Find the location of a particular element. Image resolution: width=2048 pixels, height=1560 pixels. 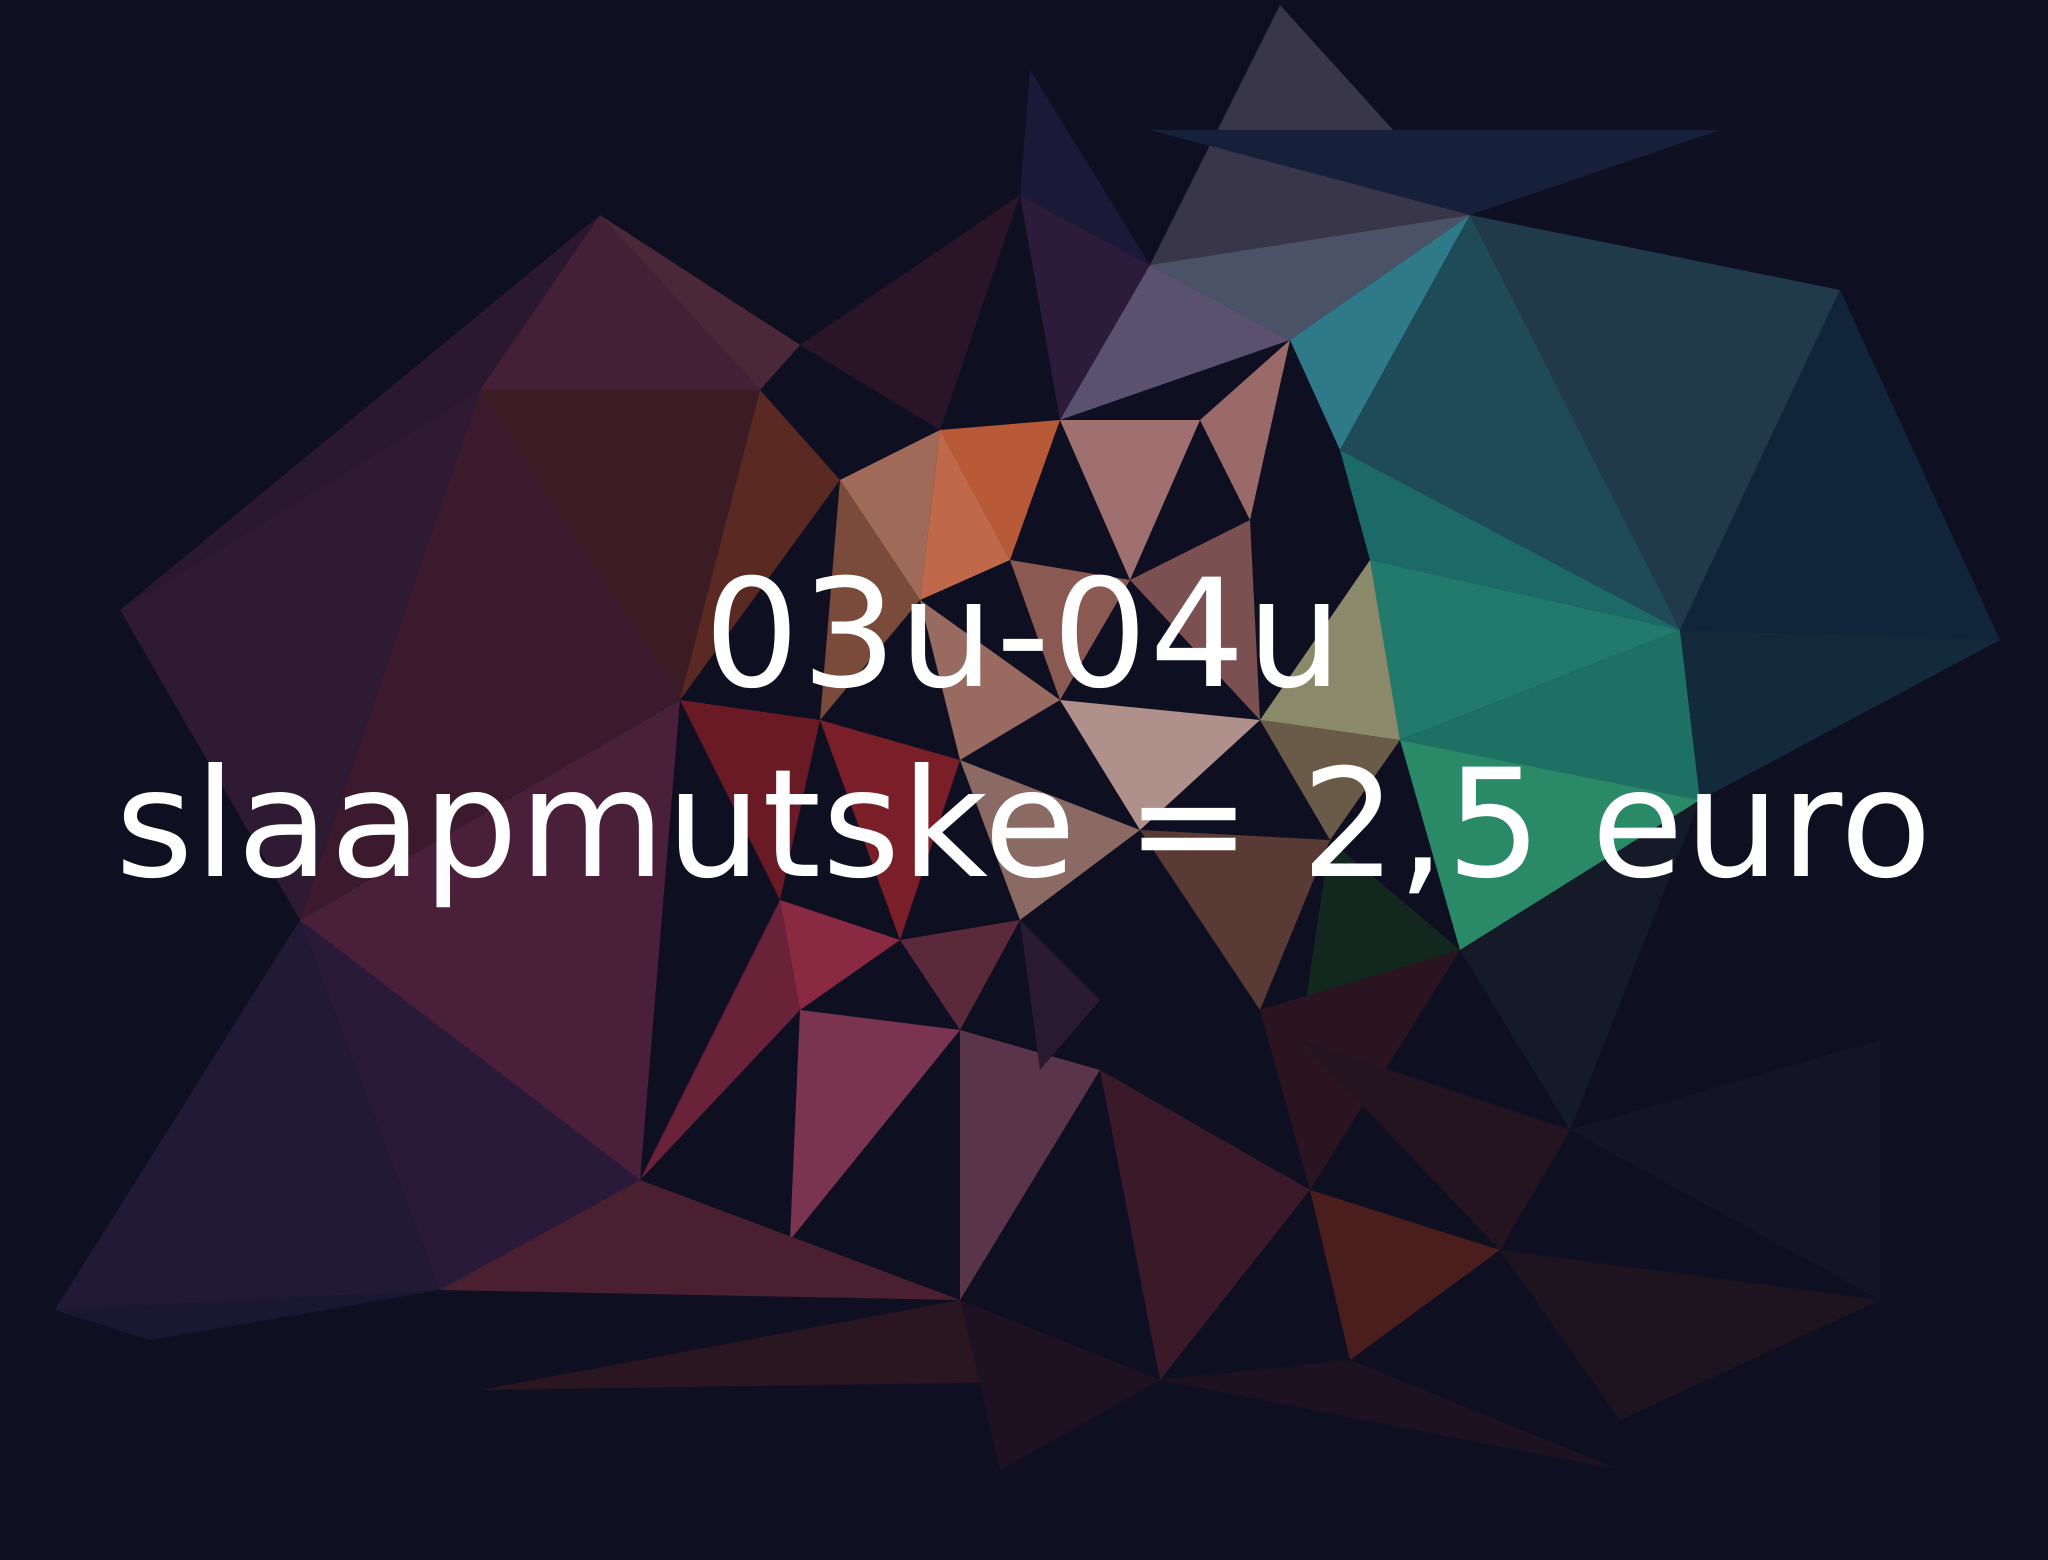

time-range-heading: 03u-04u is located at coordinates (1023, 635).